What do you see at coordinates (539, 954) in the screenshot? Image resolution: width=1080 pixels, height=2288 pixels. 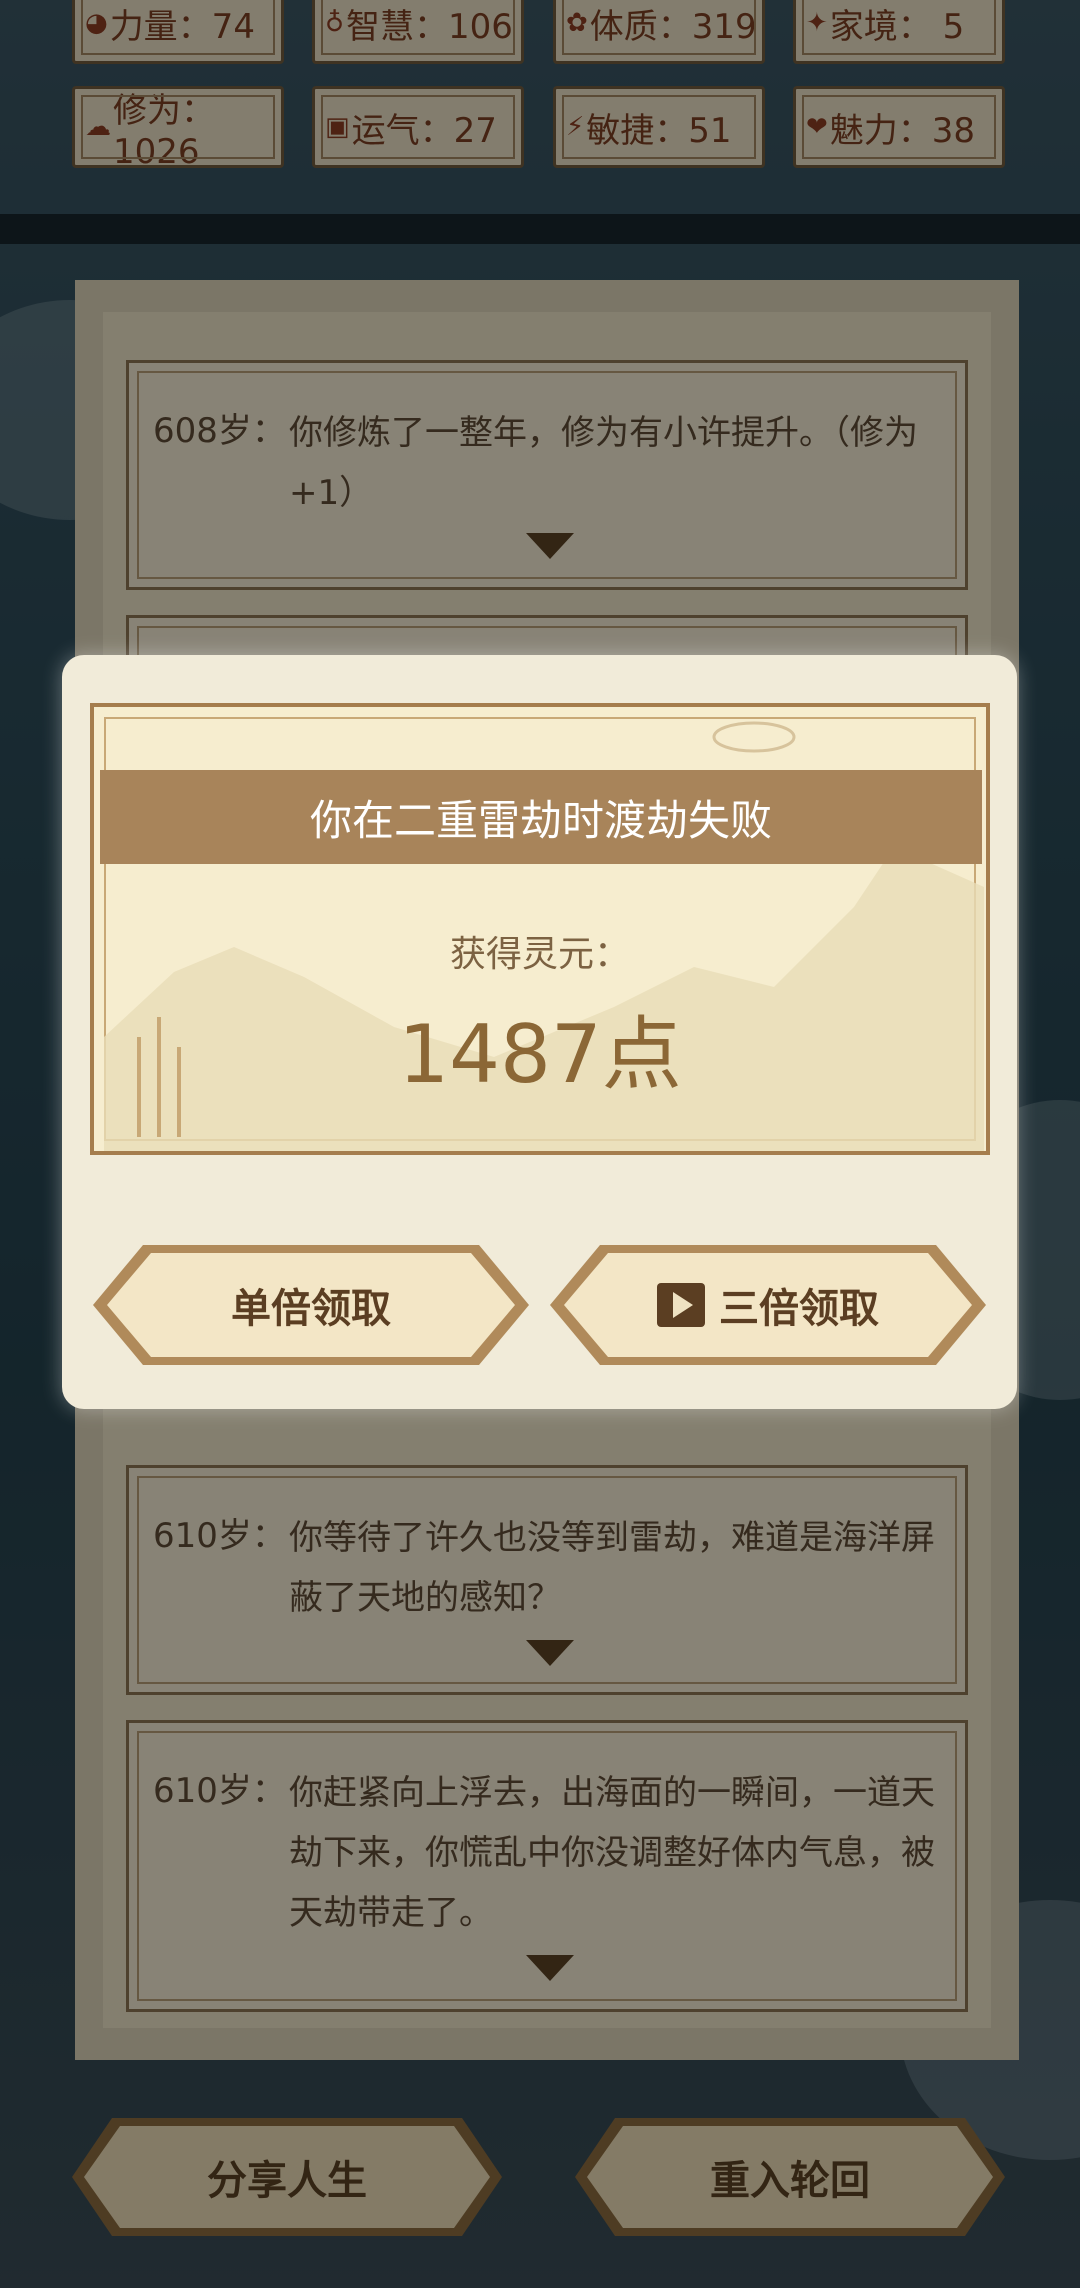 I see `reward-label: 获得灵元：` at bounding box center [539, 954].